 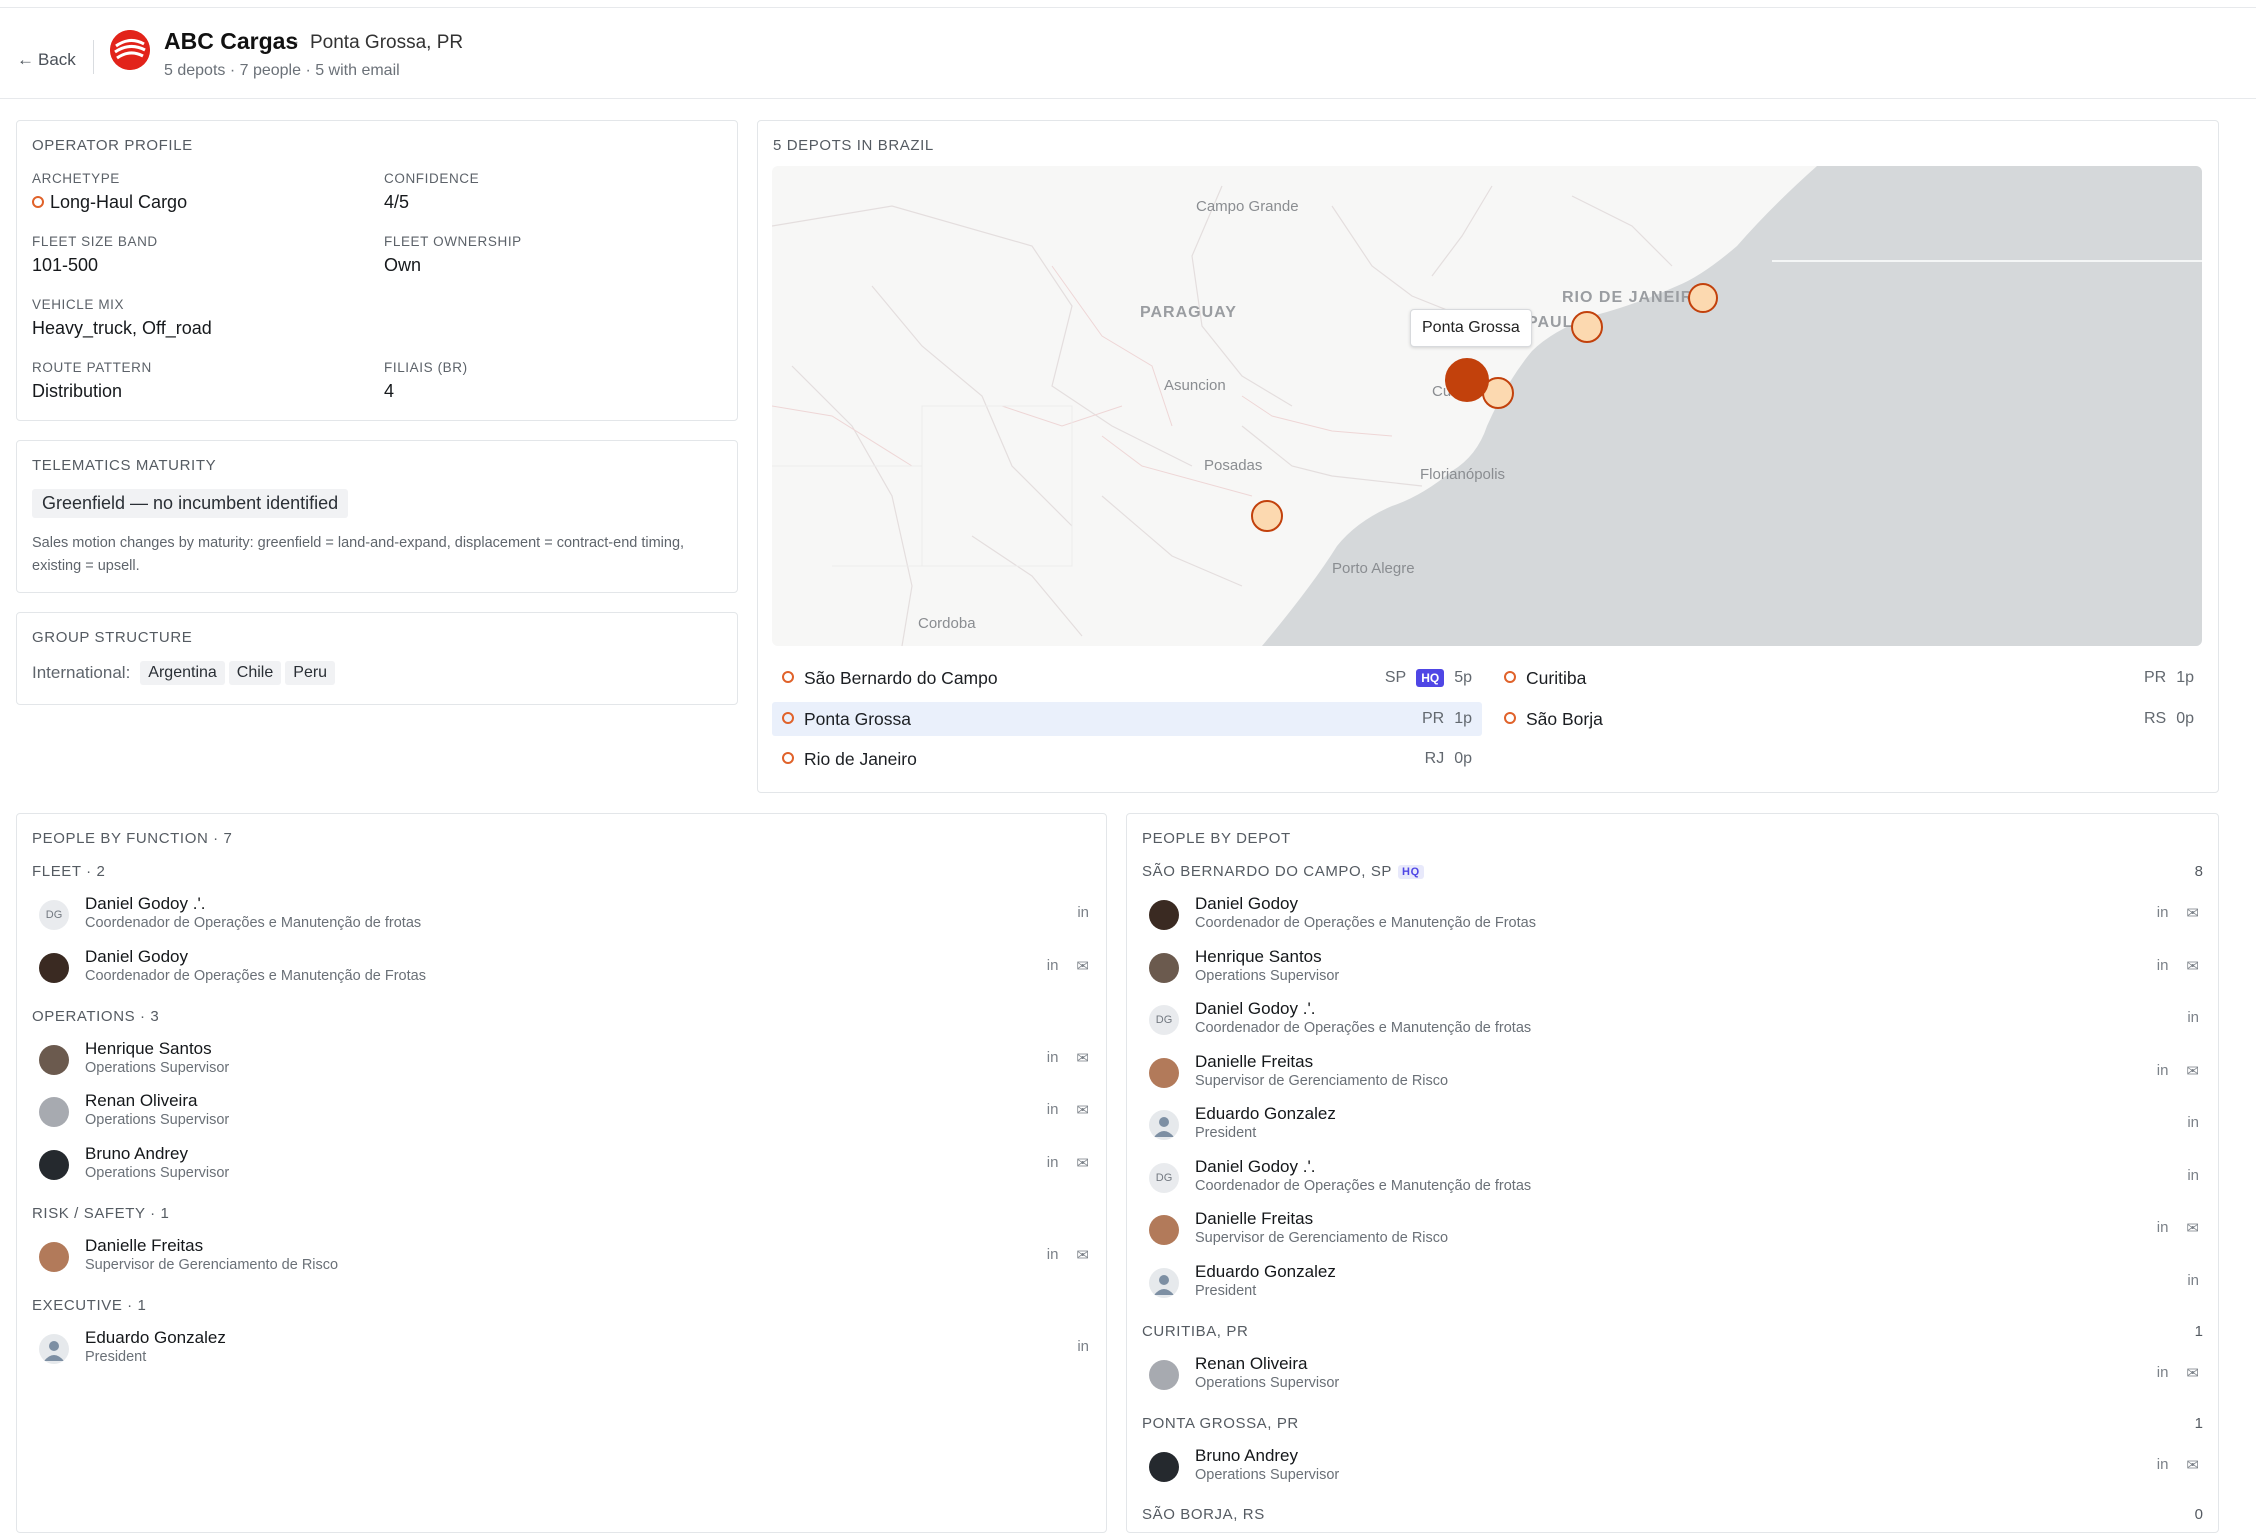 I want to click on fleet-size-field: FLEET SIZE BAND 101-500, so click(x=95, y=255).